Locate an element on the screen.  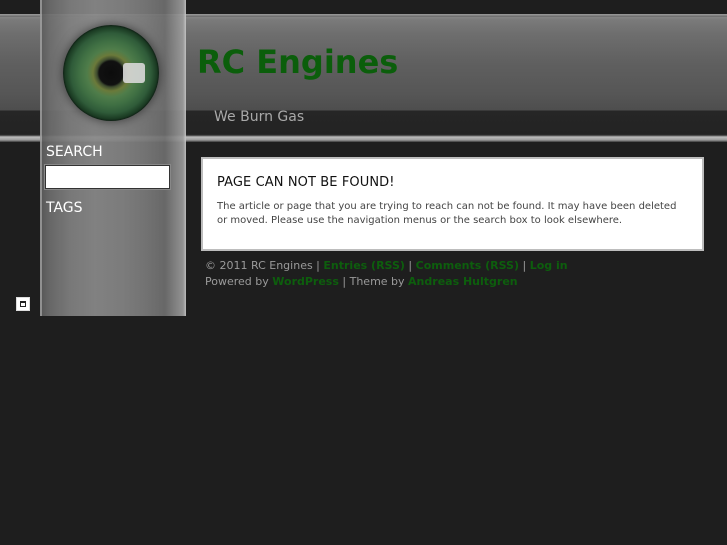
widget-icon is located at coordinates (23, 304).